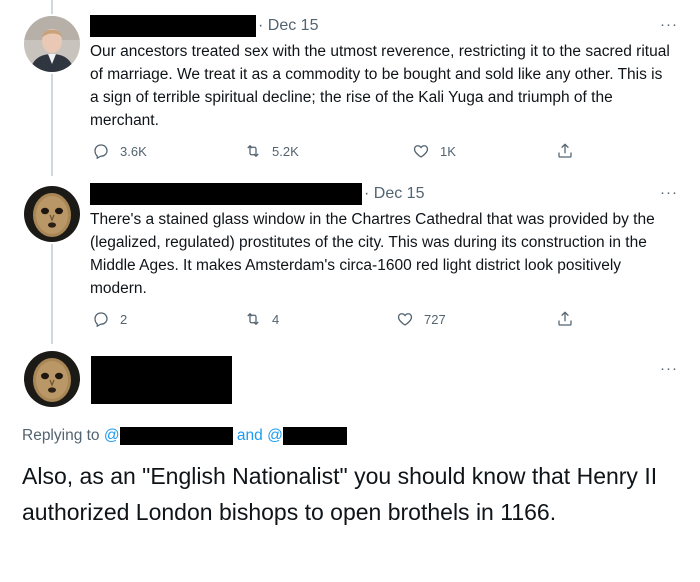  I want to click on retweet-button: 5.2K, so click(271, 151).